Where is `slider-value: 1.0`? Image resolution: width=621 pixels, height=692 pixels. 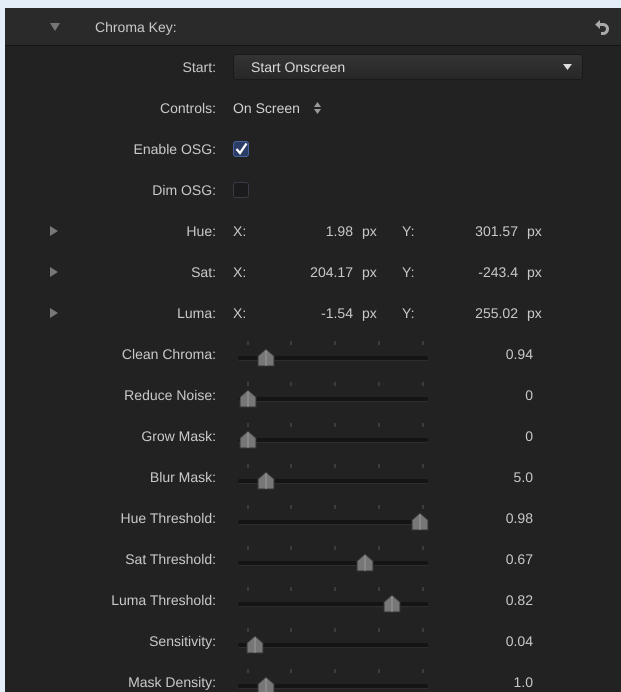 slider-value: 1.0 is located at coordinates (522, 682).